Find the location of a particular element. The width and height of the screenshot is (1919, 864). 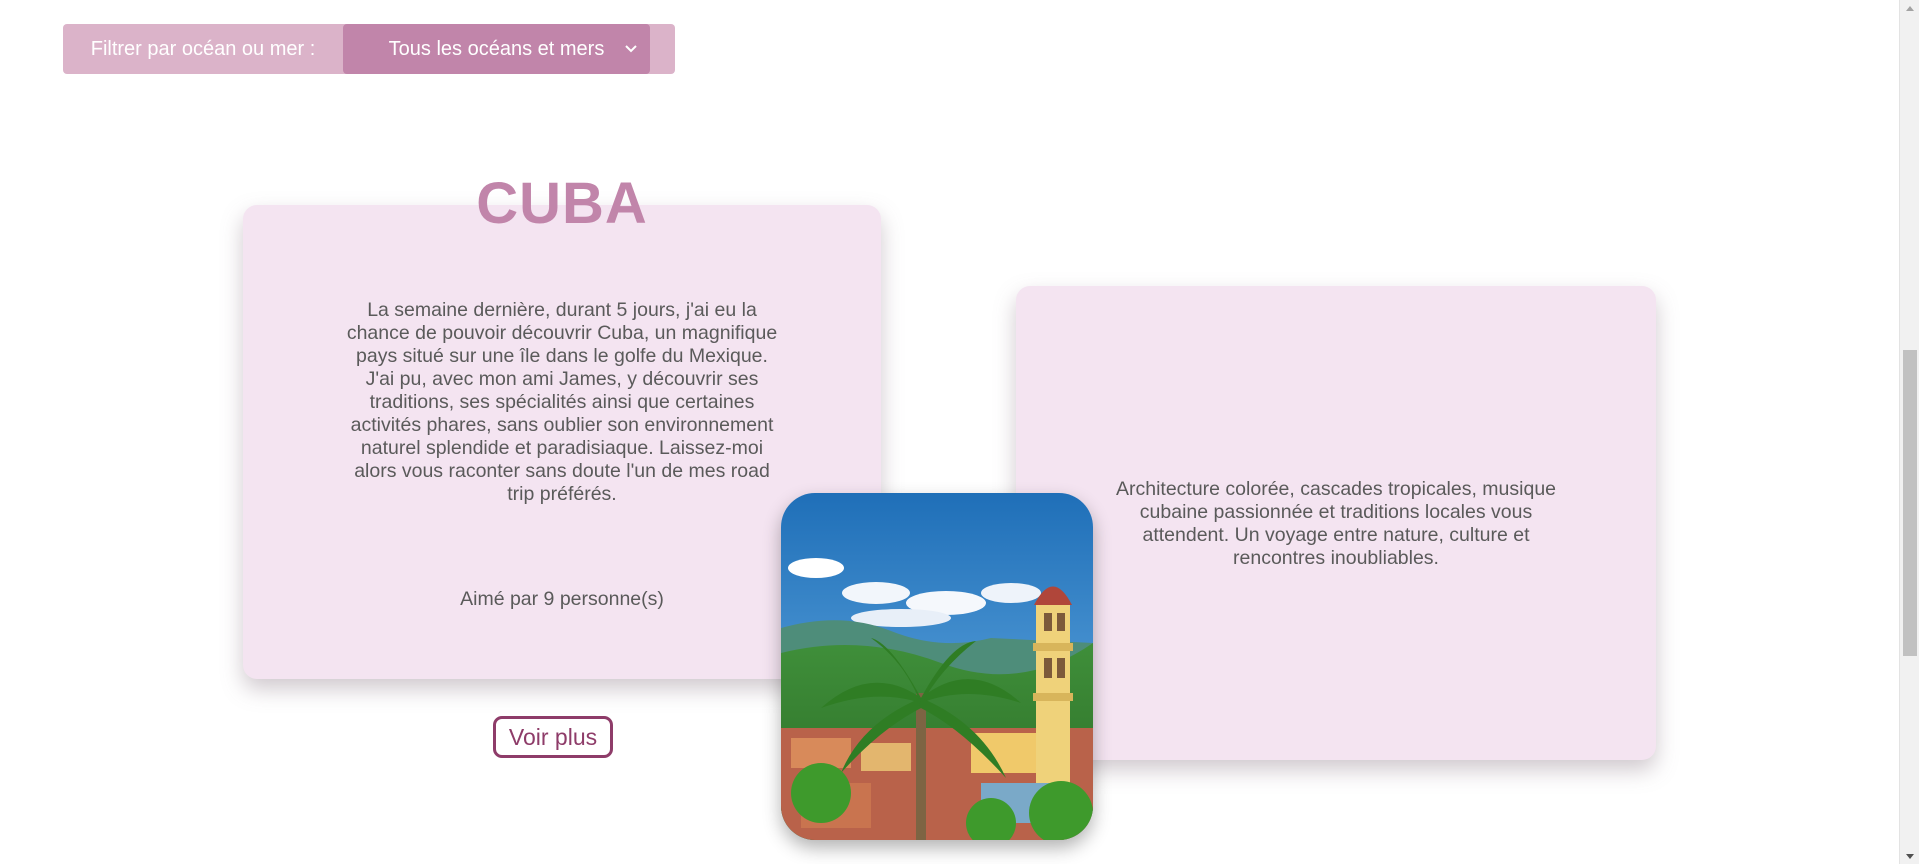

triangle-up-icon is located at coordinates (1909, 8).